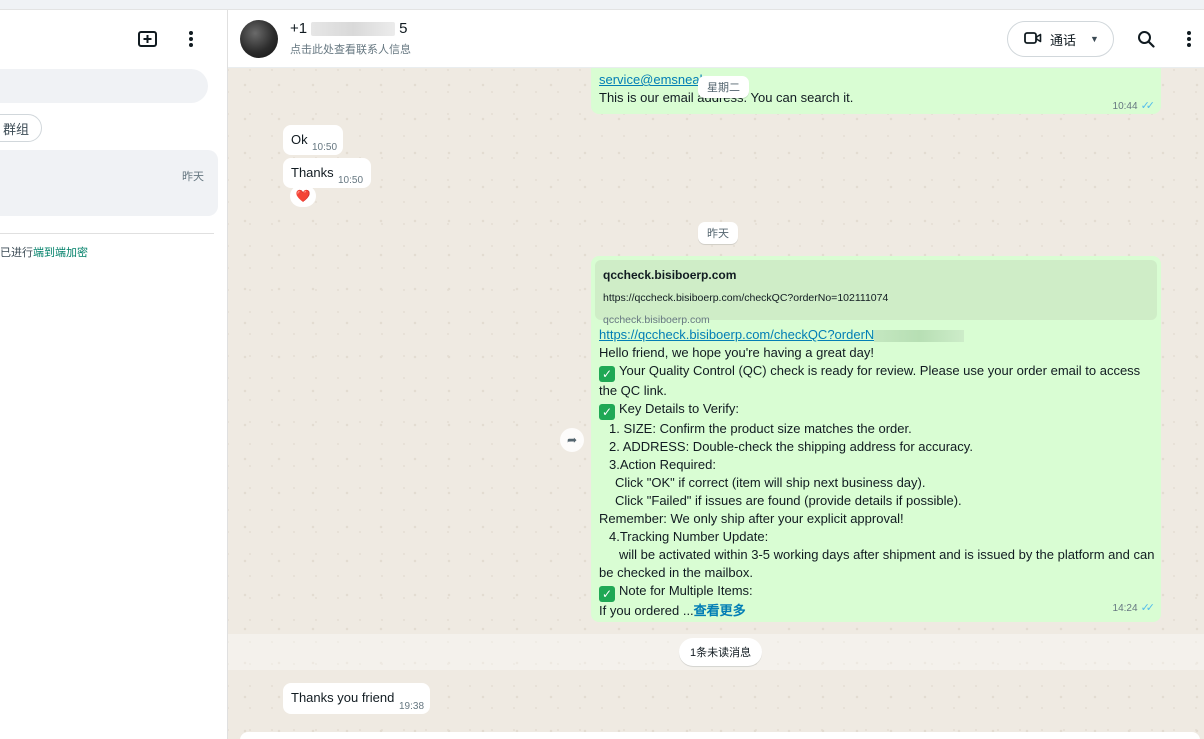 This screenshot has width=1204, height=739. I want to click on message-incoming: Thanks you friend 19:38, so click(356, 698).